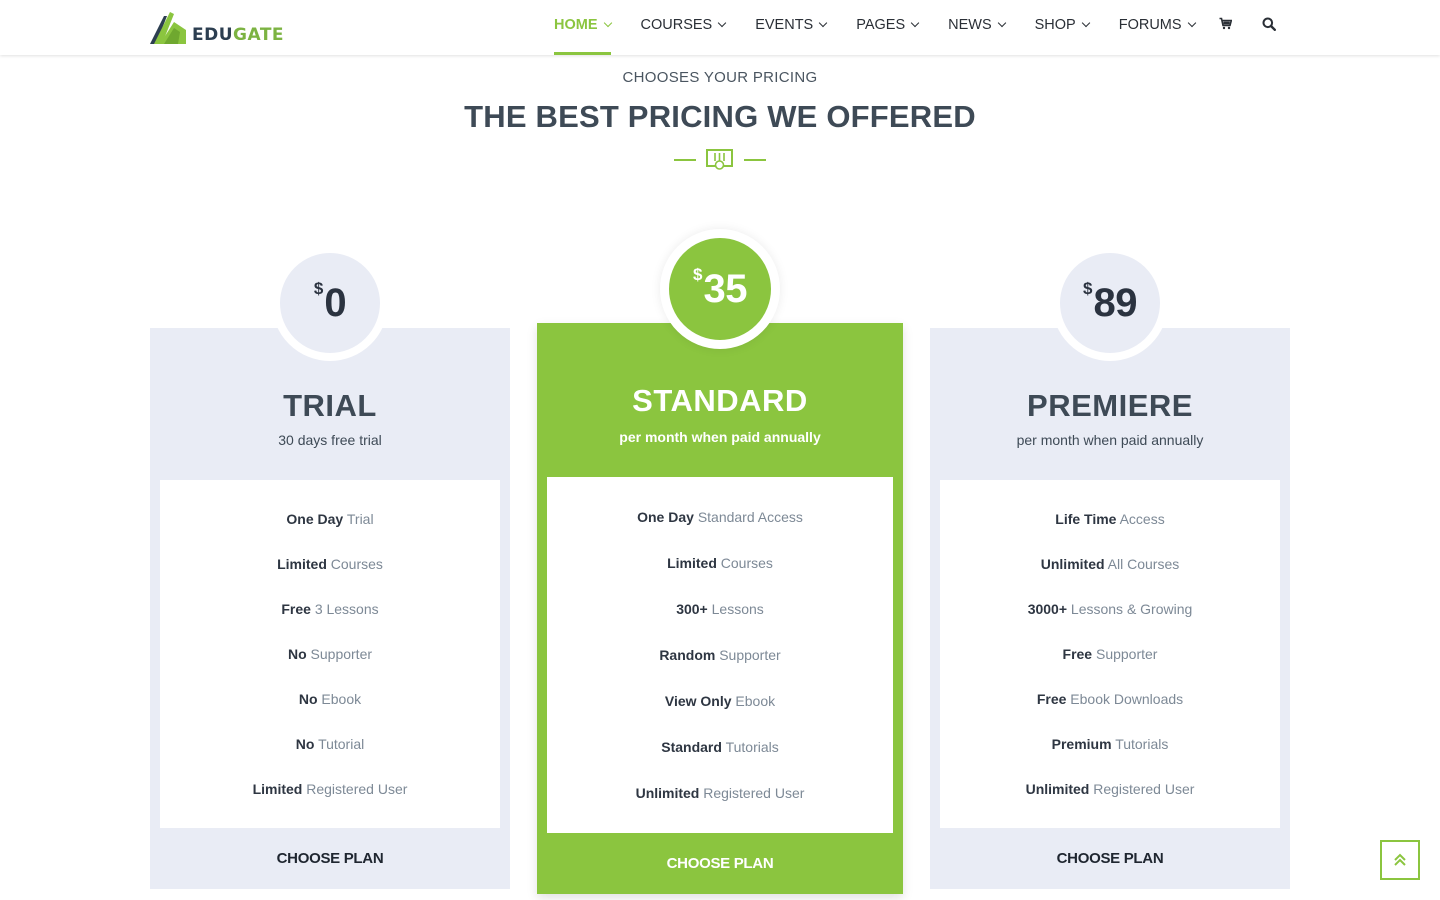 This screenshot has height=900, width=1440. Describe the element at coordinates (1110, 519) in the screenshot. I see `feature-item: Life Time Access` at that location.